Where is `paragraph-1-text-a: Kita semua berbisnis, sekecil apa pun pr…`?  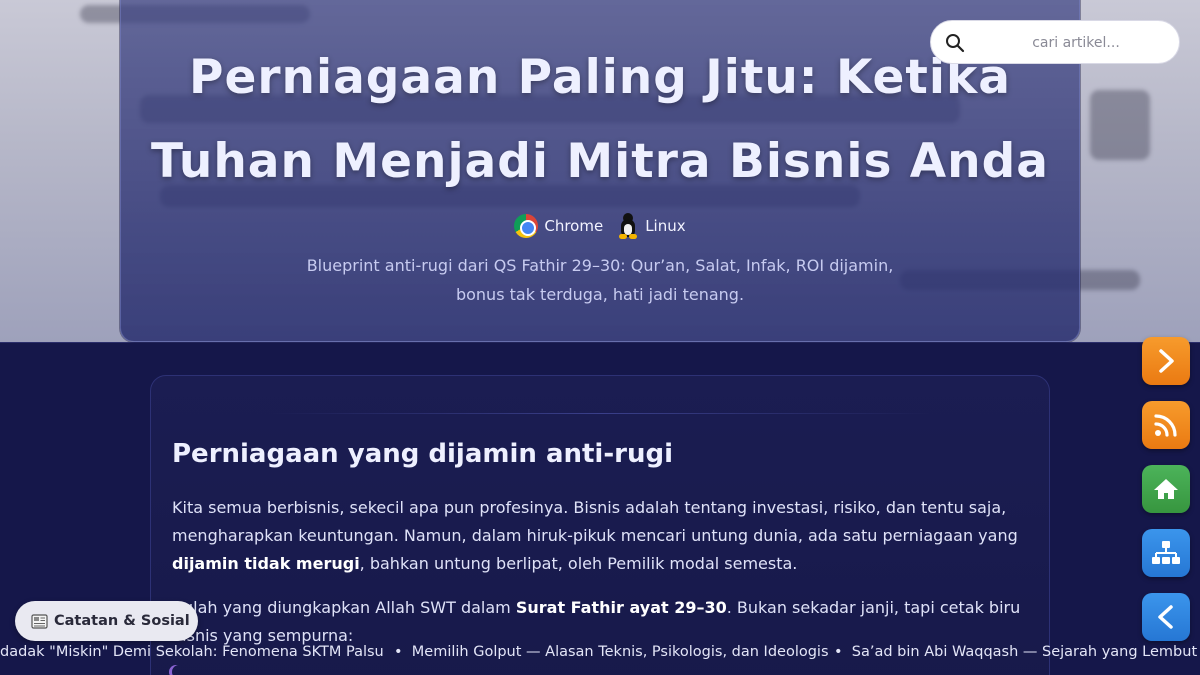
paragraph-1-text-a: Kita semua berbisnis, sekecil apa pun pr… is located at coordinates (595, 521).